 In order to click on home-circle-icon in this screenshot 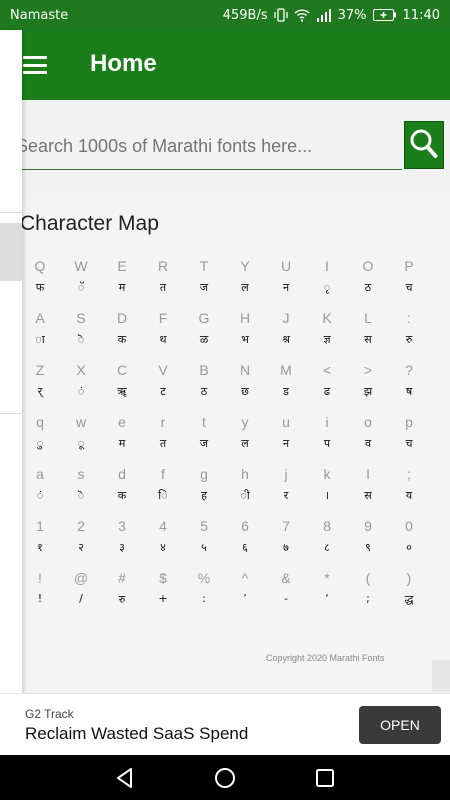, I will do `click(225, 778)`.